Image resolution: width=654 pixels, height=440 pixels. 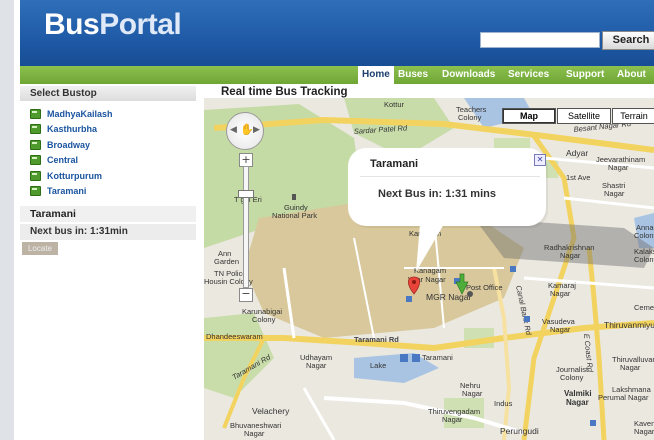 I want to click on nav-downloads: Downloads, so click(x=468, y=75).